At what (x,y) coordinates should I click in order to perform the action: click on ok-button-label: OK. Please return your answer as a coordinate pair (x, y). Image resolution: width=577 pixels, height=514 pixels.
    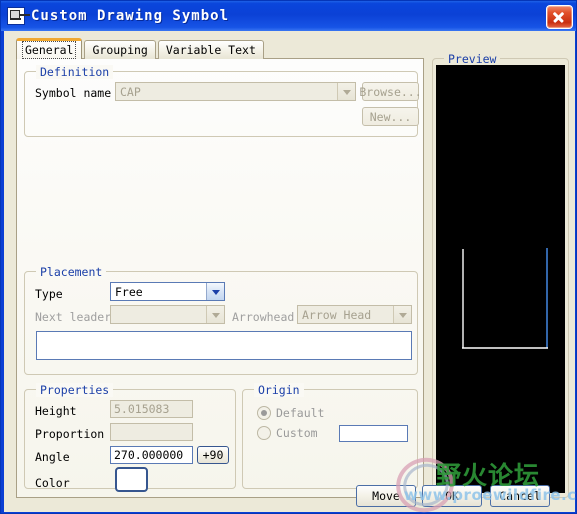
    Looking at the image, I should click on (452, 496).